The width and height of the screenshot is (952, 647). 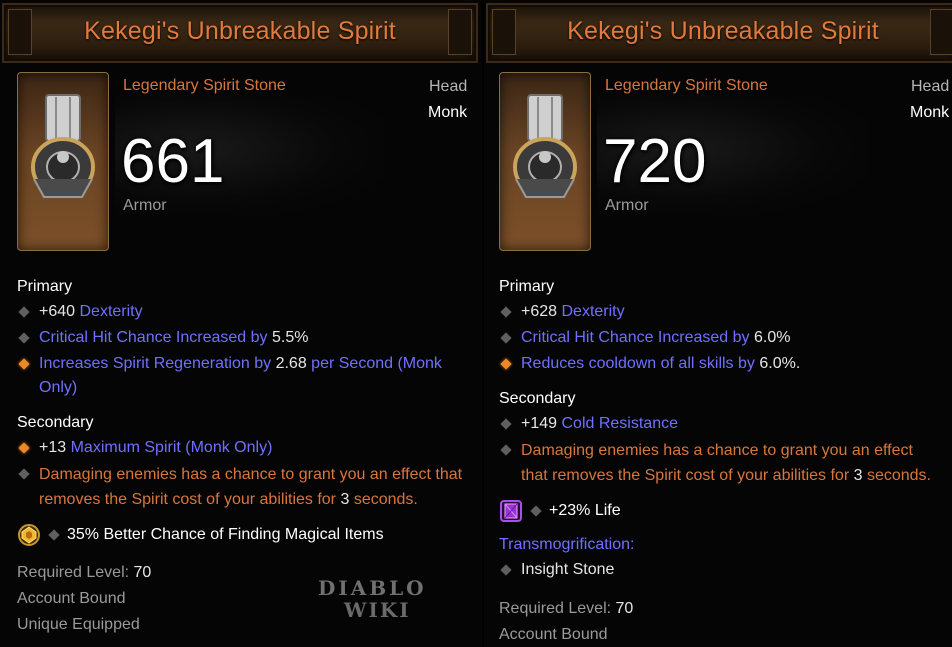 I want to click on affix-row: +149 Cold Resistance, so click(x=721, y=424).